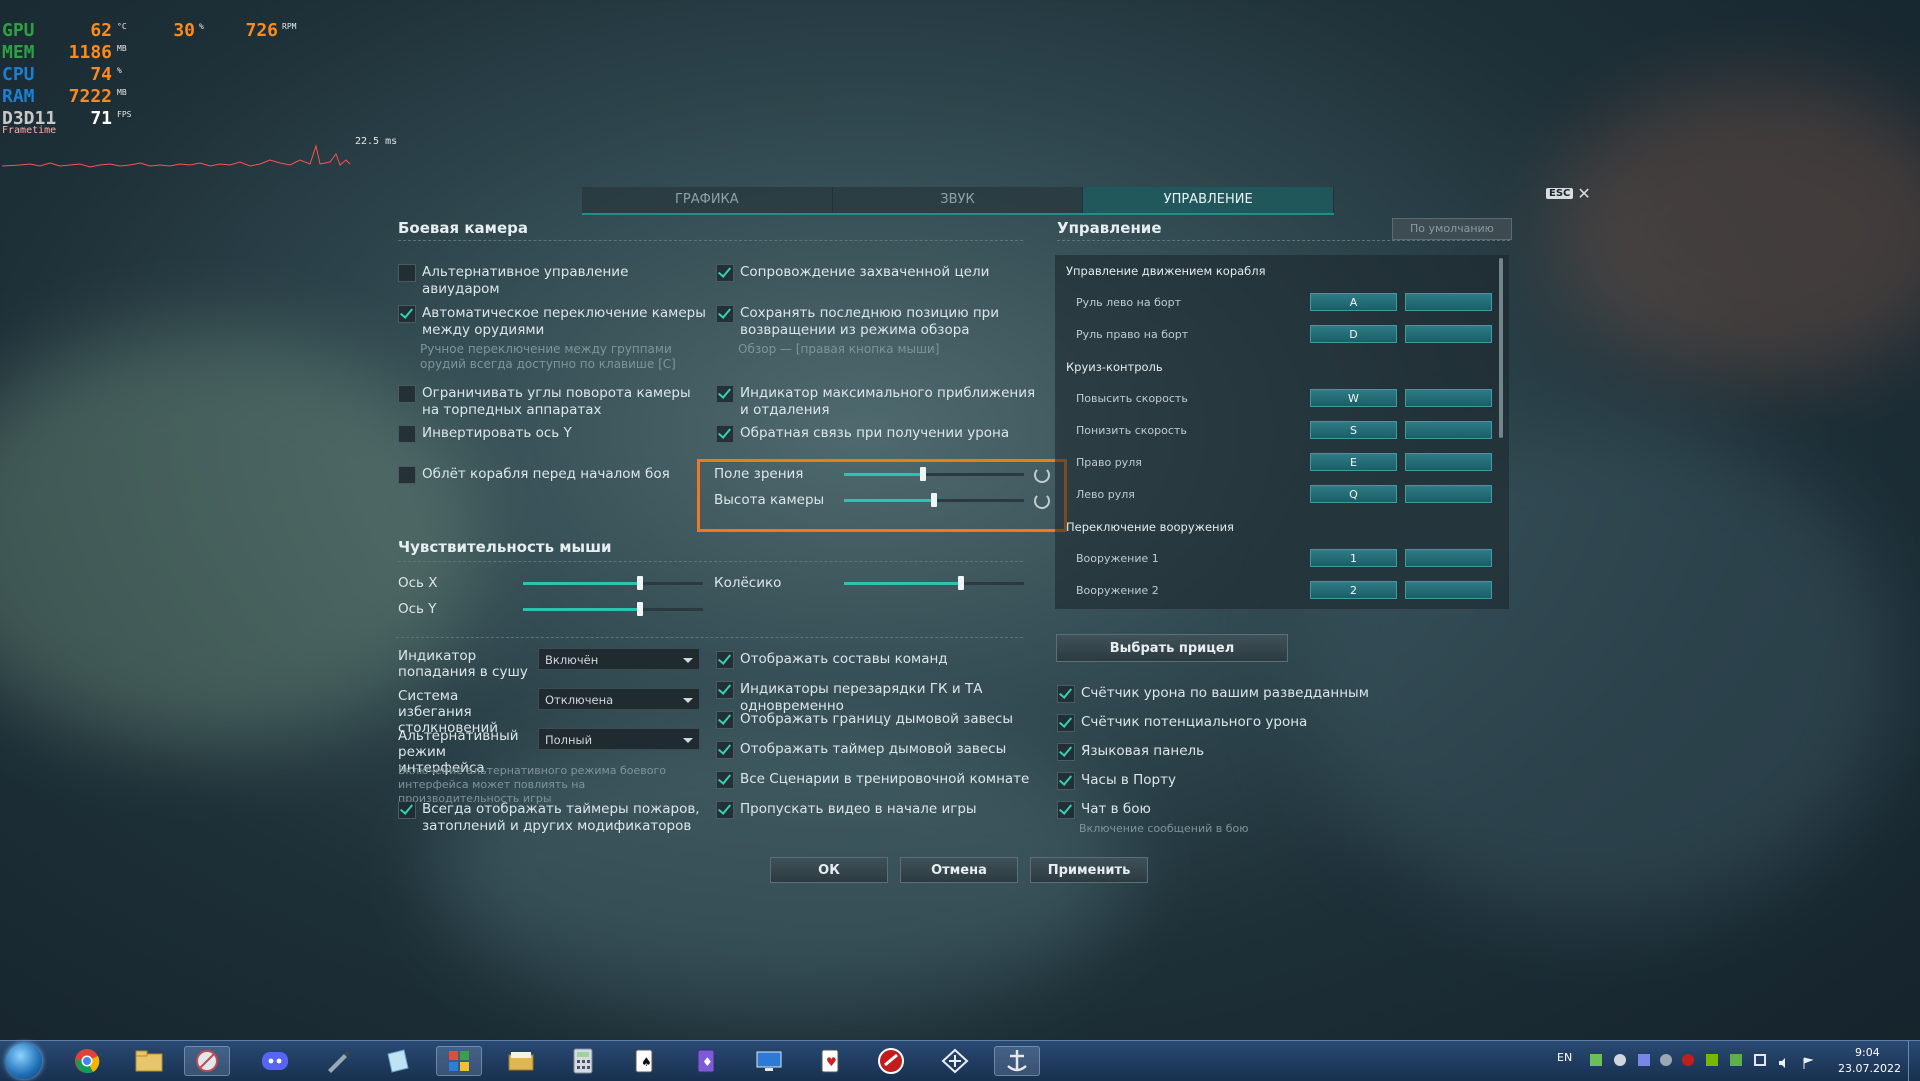 Image resolution: width=1920 pixels, height=1081 pixels. What do you see at coordinates (881, 750) in the screenshot?
I see `smoke-timer-checkbox: Отображать таймер дымовой завесы` at bounding box center [881, 750].